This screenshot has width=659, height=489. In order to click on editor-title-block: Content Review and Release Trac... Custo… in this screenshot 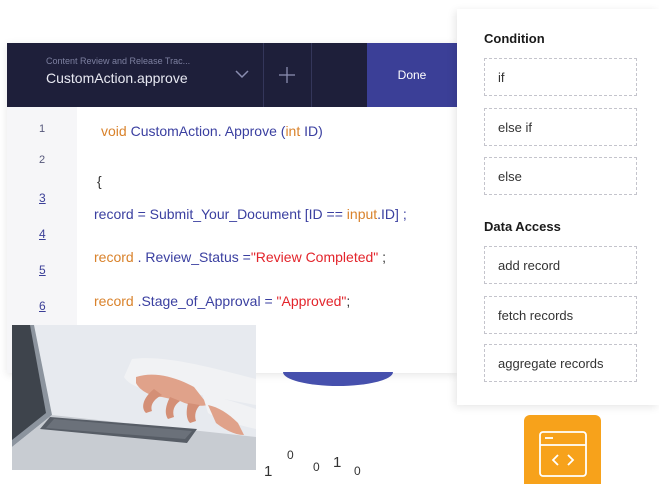, I will do `click(118, 70)`.